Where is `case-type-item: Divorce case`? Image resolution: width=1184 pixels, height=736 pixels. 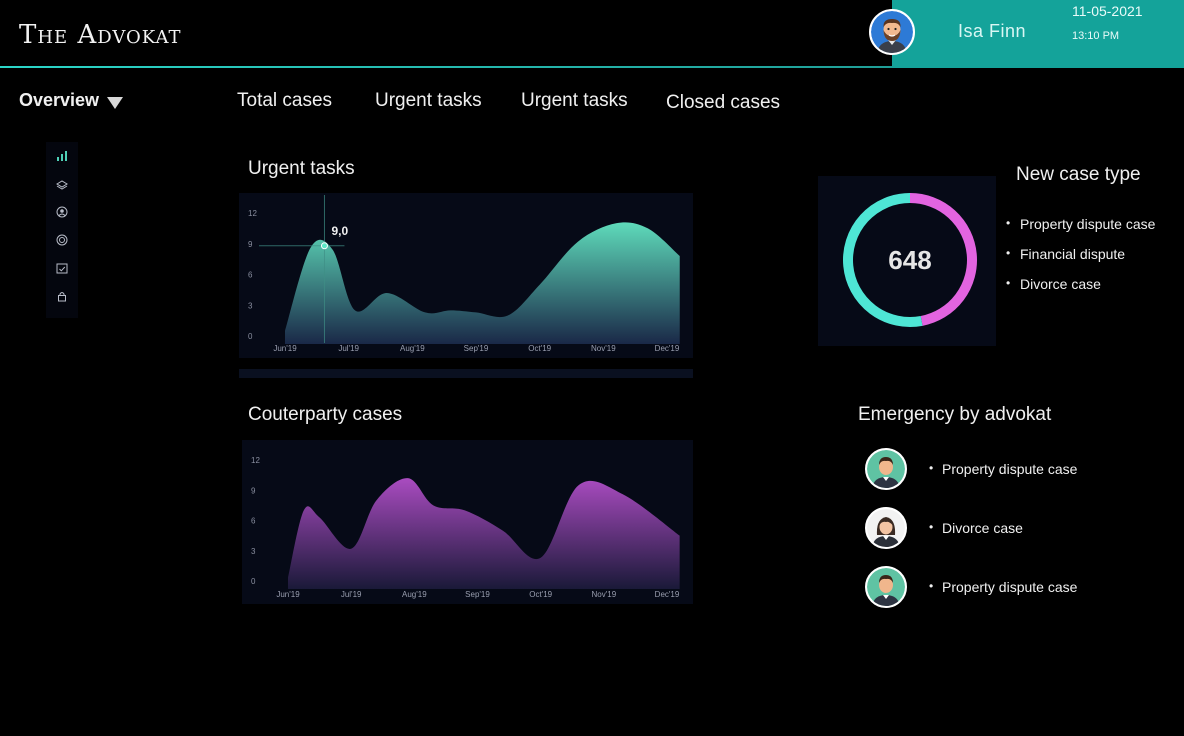
case-type-item: Divorce case is located at coordinates (1080, 284).